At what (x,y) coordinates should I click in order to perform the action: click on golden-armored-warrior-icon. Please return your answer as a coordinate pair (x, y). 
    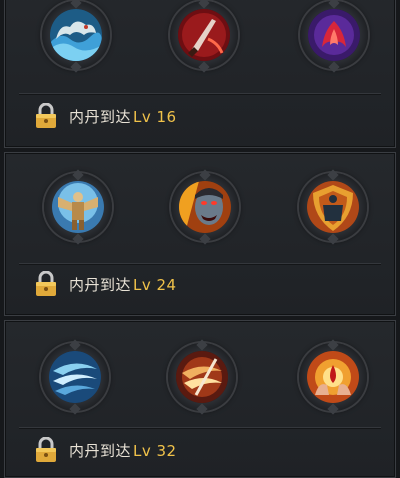
    Looking at the image, I should click on (78, 207).